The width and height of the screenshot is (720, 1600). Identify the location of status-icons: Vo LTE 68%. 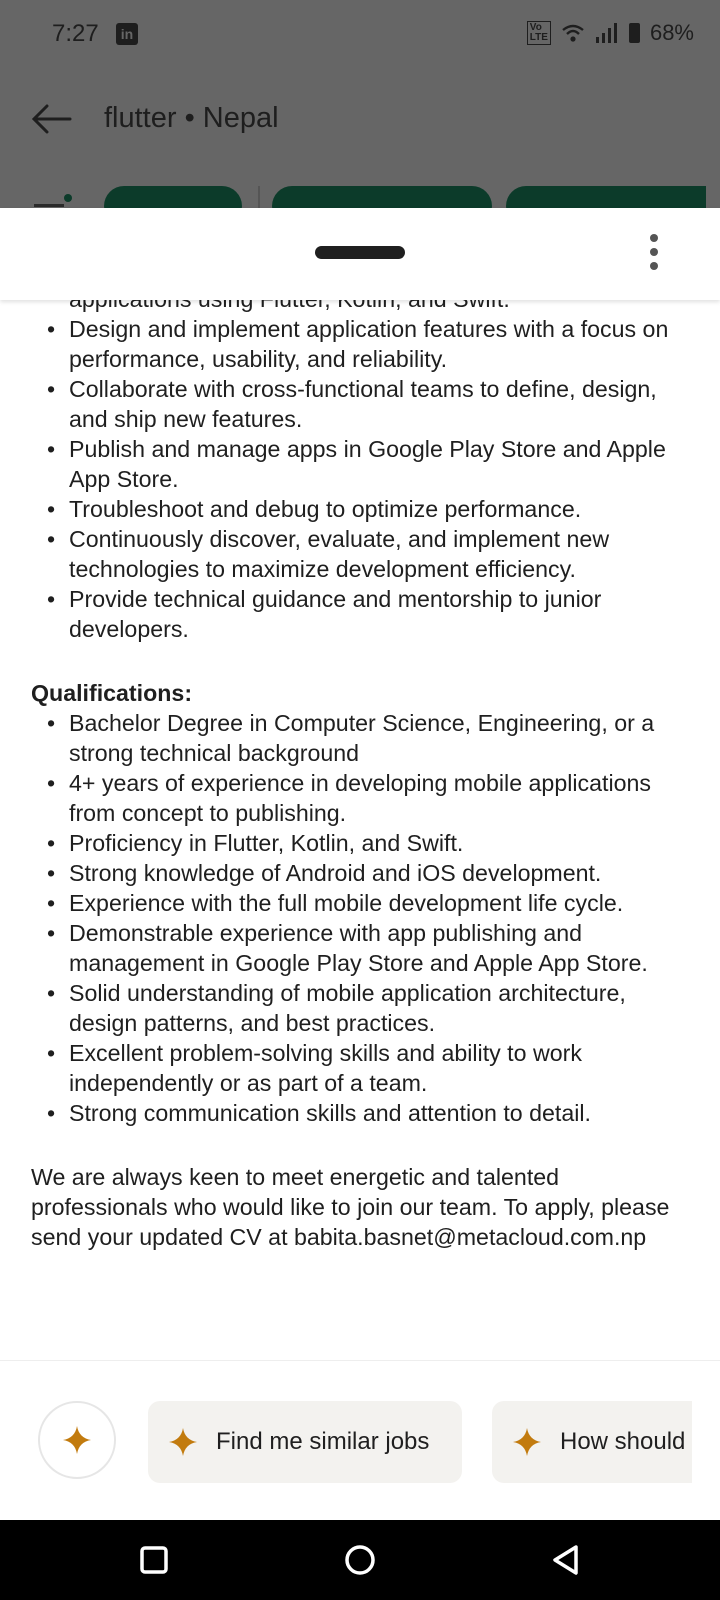
(610, 33).